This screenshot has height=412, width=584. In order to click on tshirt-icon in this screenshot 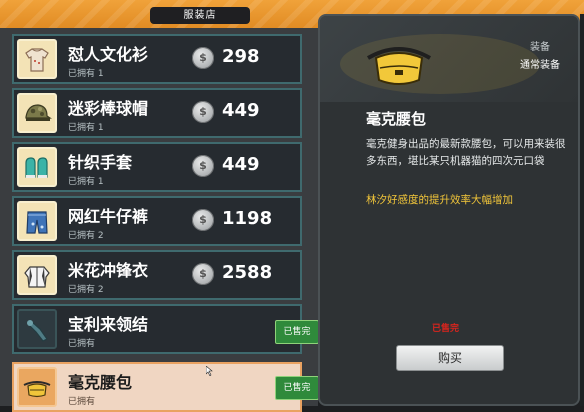, I will do `click(37, 59)`.